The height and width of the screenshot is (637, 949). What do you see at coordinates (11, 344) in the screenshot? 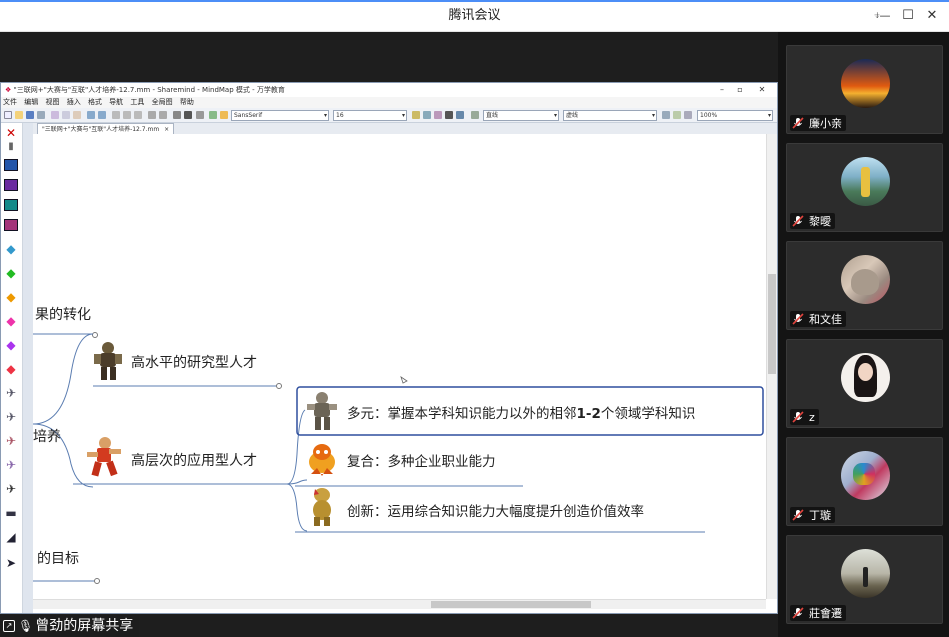
I see `gem-violet-icon: ◆` at bounding box center [11, 344].